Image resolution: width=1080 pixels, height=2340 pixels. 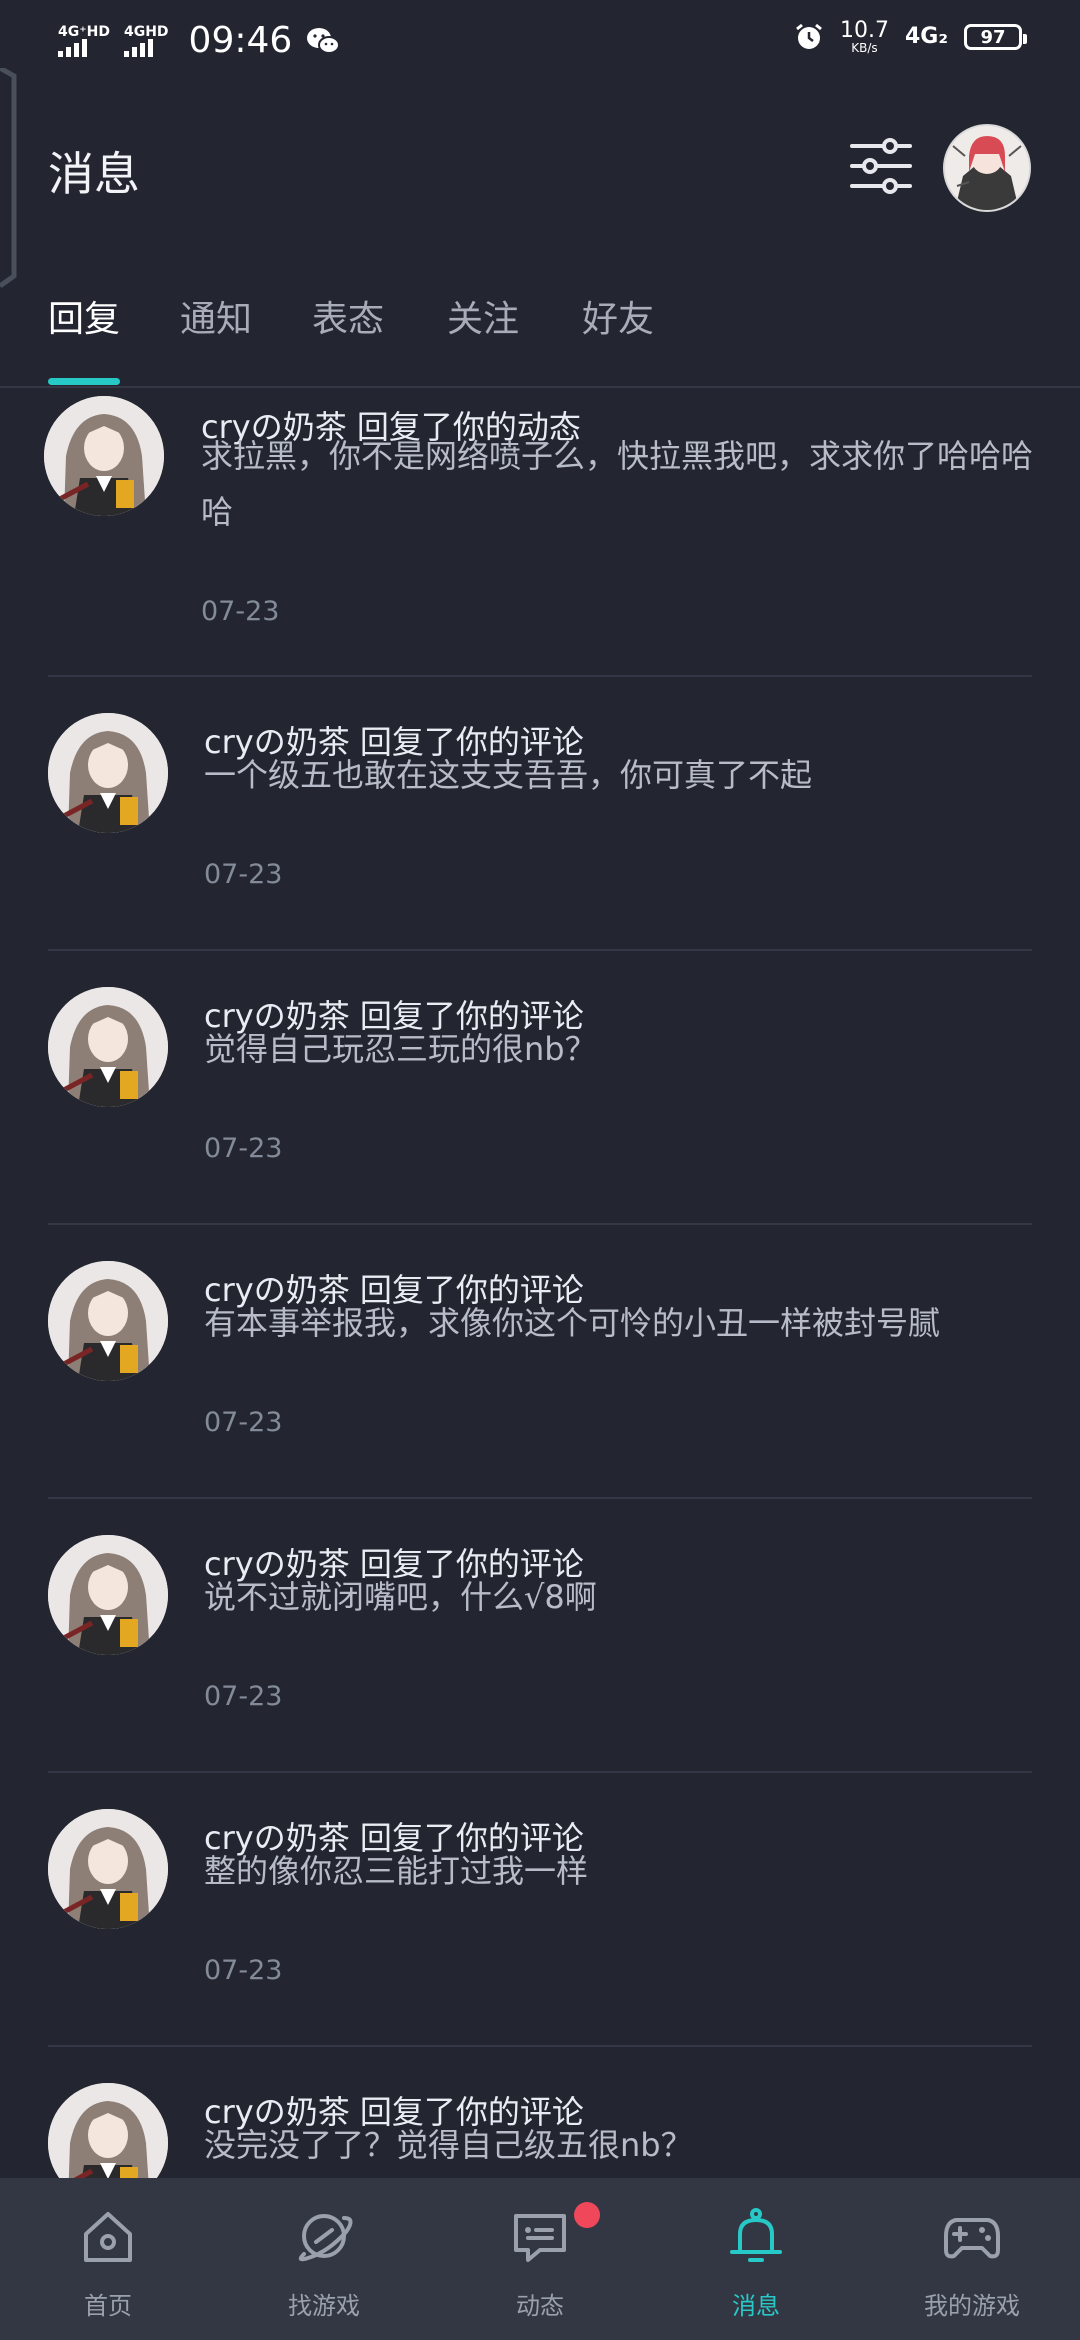 I want to click on message-body: 说不过就闭嘴吧，什么√8啊, so click(x=400, y=1597).